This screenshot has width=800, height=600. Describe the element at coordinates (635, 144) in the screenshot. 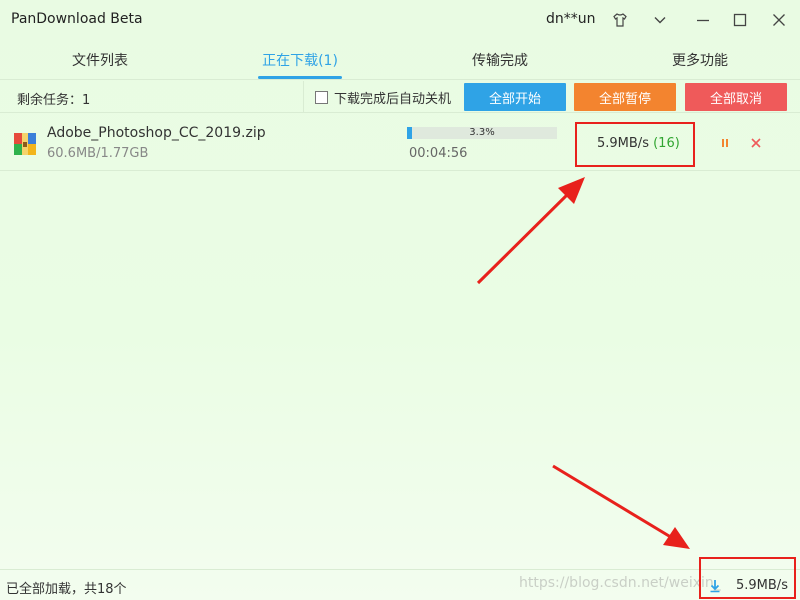

I see `annotation-box-speed` at that location.